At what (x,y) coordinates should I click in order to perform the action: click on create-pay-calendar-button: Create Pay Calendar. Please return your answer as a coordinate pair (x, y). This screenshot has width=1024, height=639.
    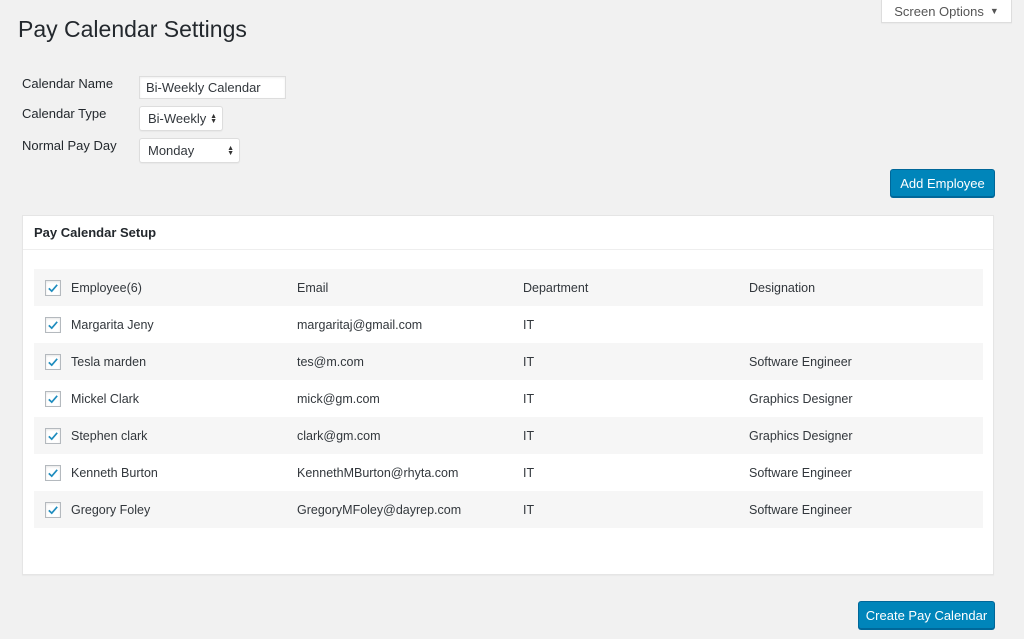
    Looking at the image, I should click on (926, 615).